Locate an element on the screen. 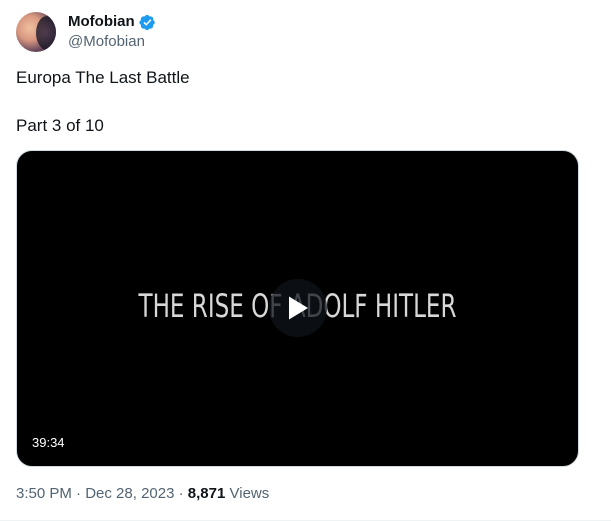 The image size is (611, 521). views-label: Views is located at coordinates (249, 493).